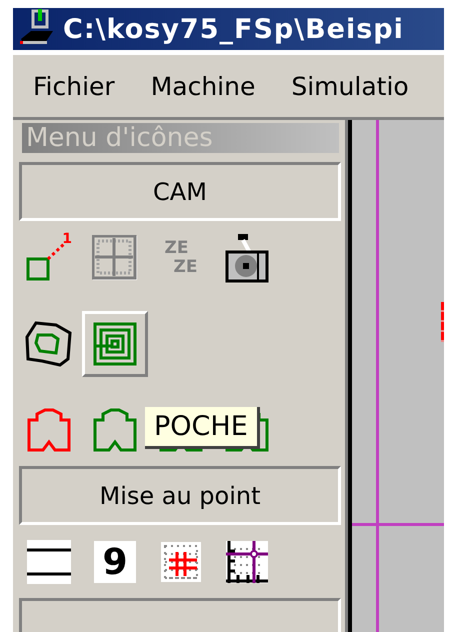  I want to click on window-title: C:\kosy75_FSp\Beispi, so click(233, 29).